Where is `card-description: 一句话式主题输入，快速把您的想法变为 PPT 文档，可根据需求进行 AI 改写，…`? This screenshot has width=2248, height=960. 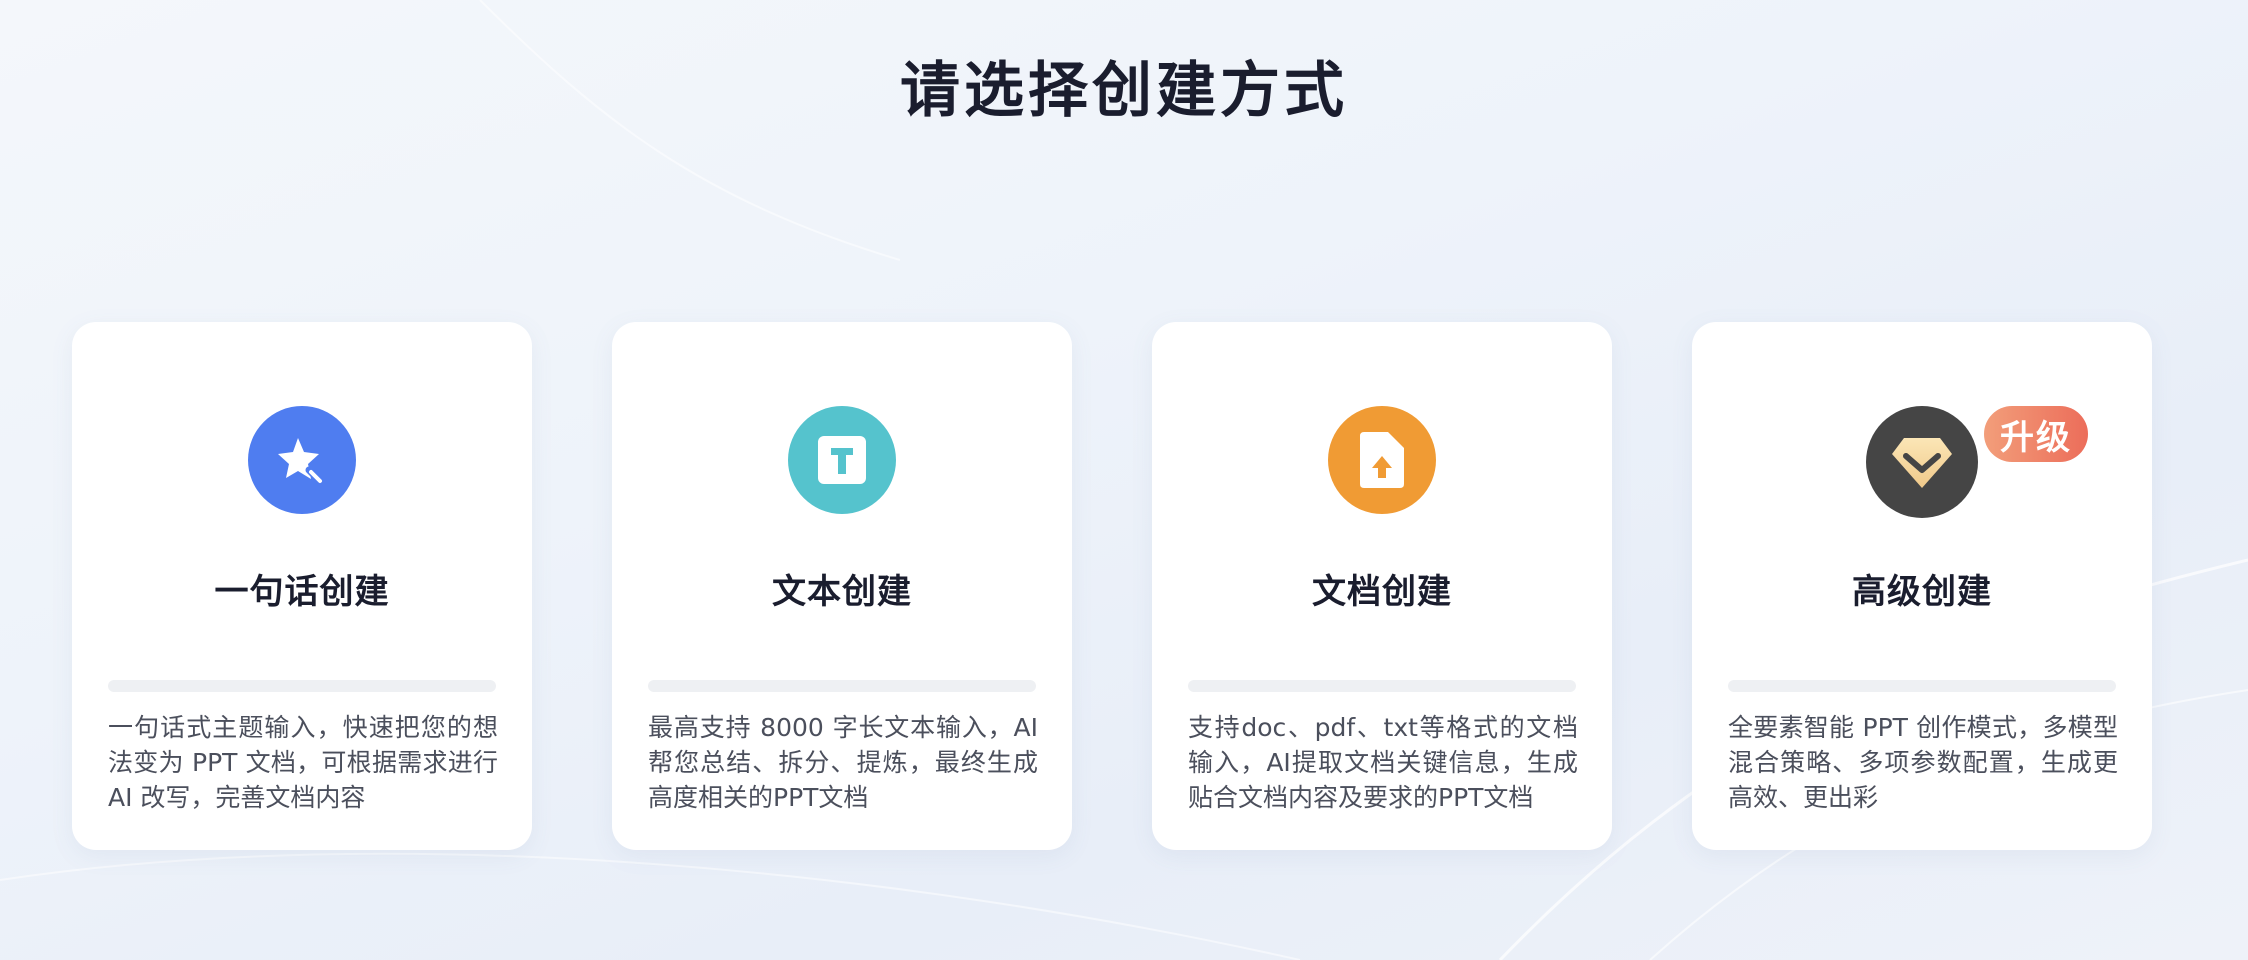
card-description: 一句话式主题输入，快速把您的想法变为 PPT 文档，可根据需求进行 AI 改写，… is located at coordinates (303, 762).